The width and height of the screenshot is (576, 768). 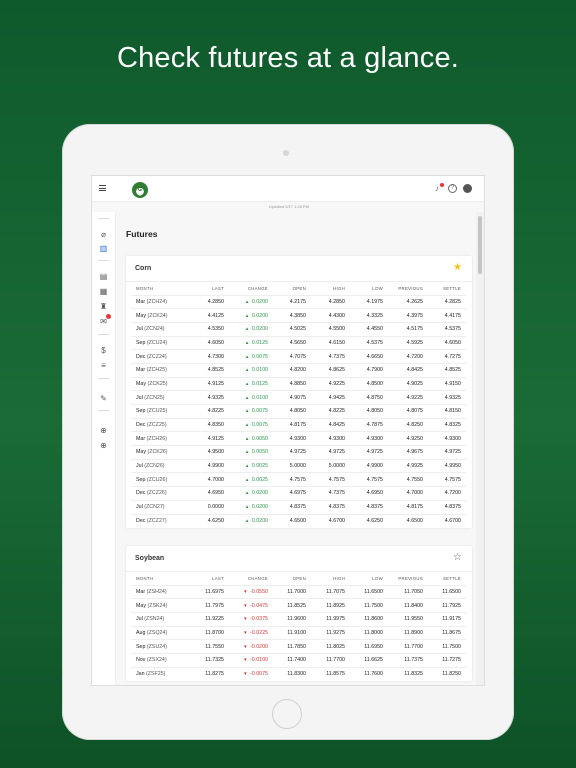 I want to click on cell-open: 4.8175, so click(x=293, y=424).